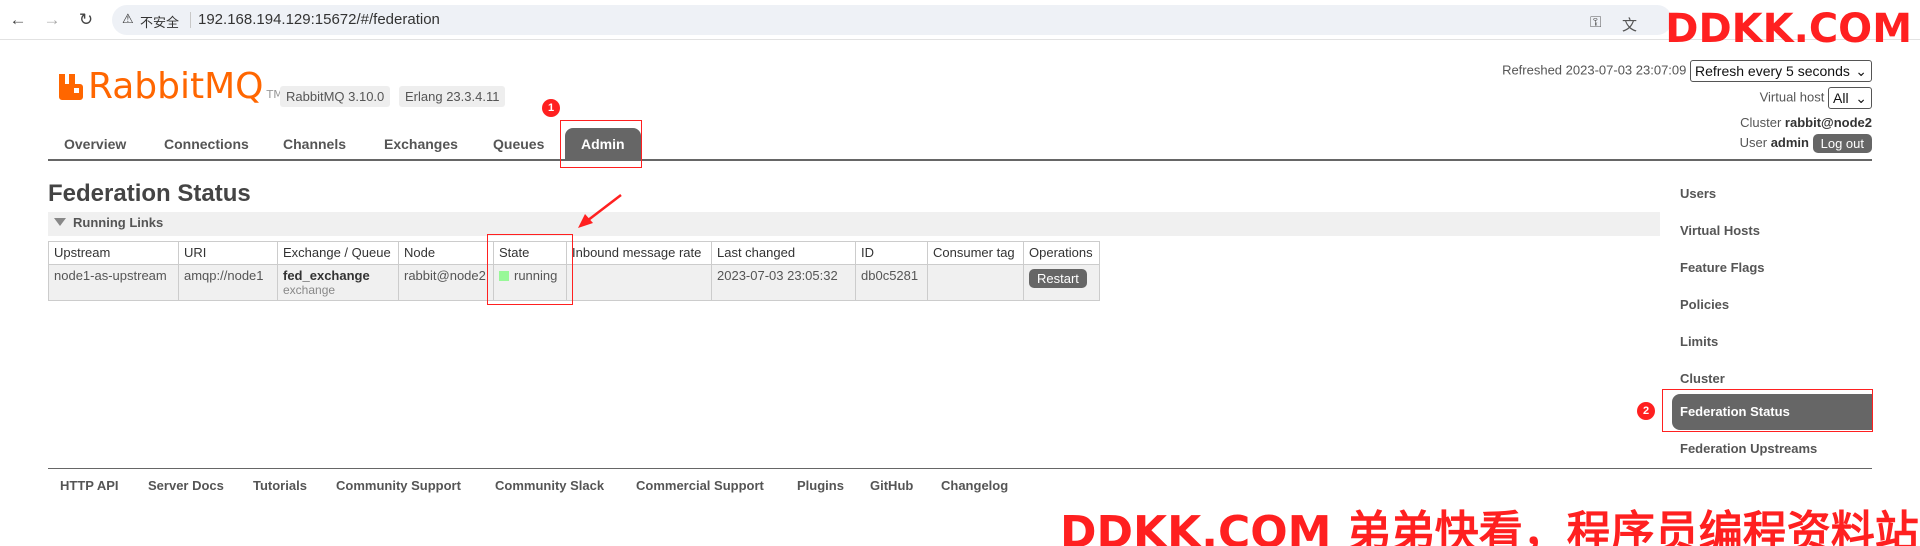 The image size is (1920, 546). I want to click on watermark-bottom: DDKK.COM 弟弟快看，程序员编程资料站, so click(1489, 526).